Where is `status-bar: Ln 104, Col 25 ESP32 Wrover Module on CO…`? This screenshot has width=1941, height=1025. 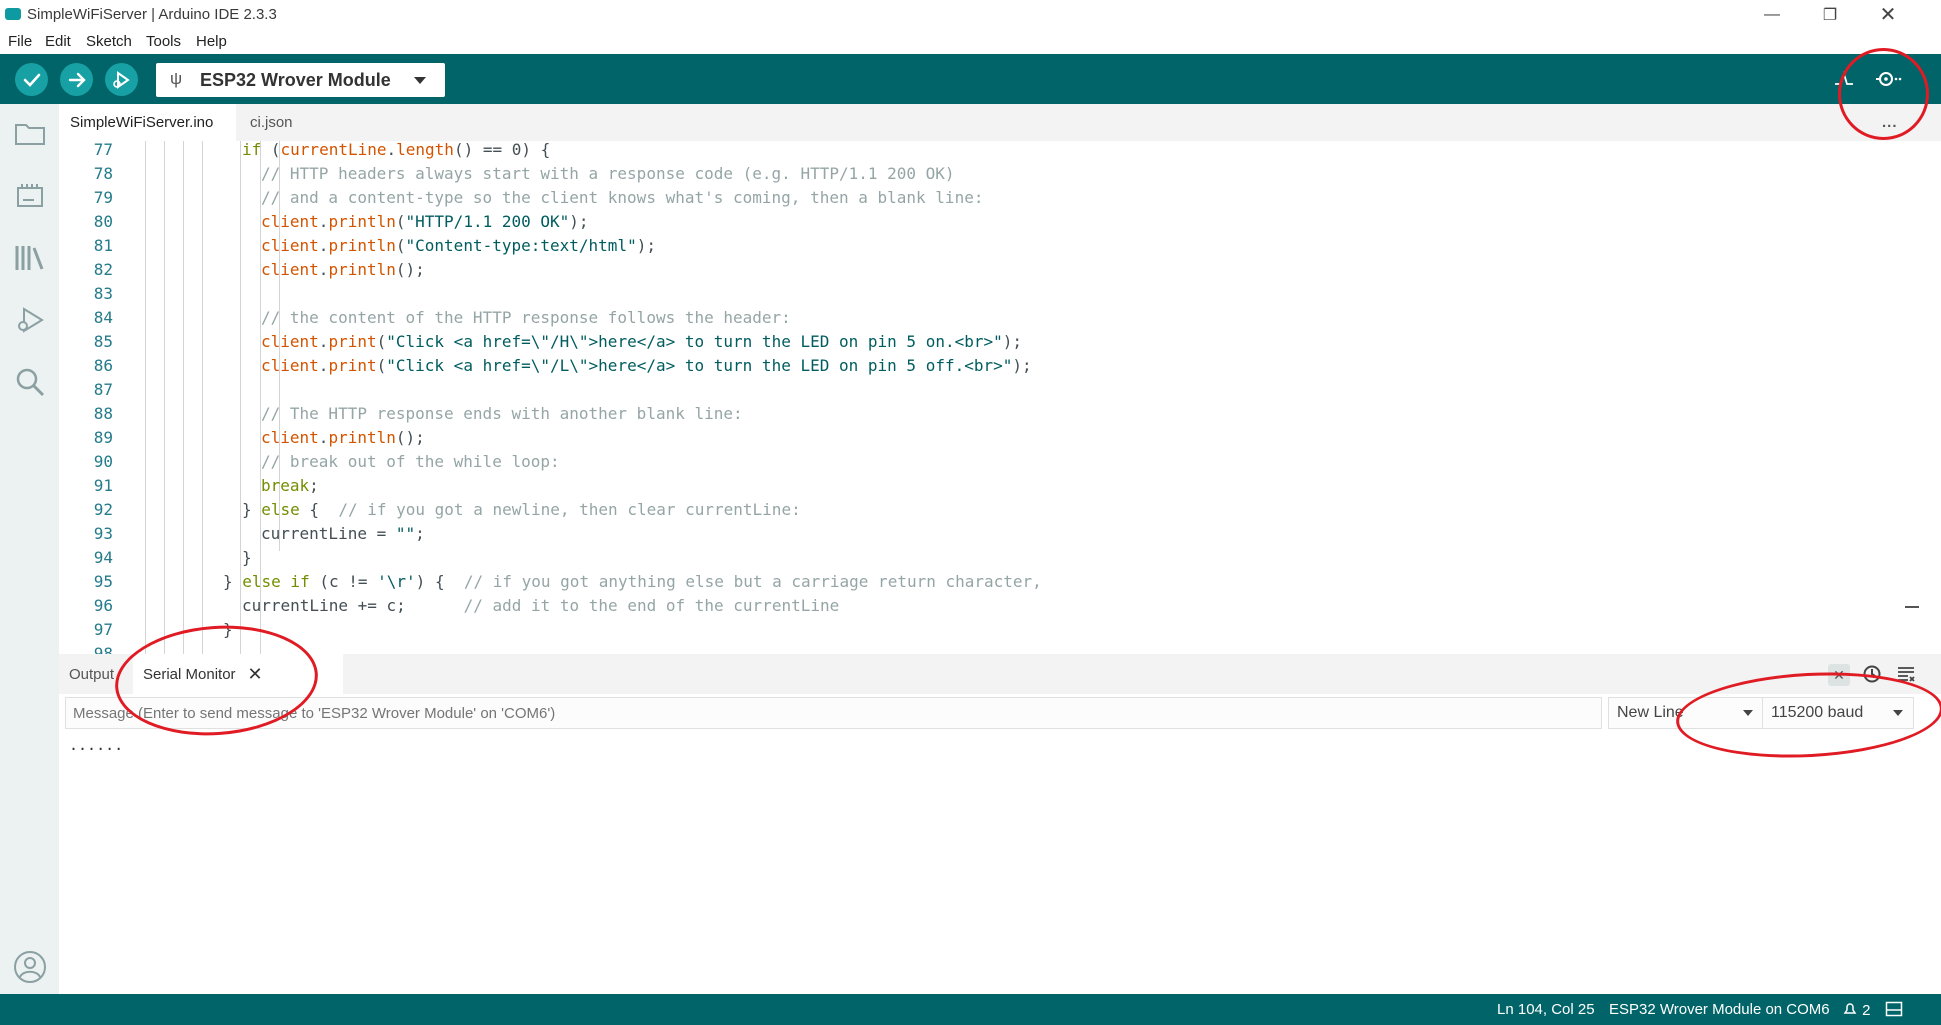 status-bar: Ln 104, Col 25 ESP32 Wrover Module on CO… is located at coordinates (970, 1009).